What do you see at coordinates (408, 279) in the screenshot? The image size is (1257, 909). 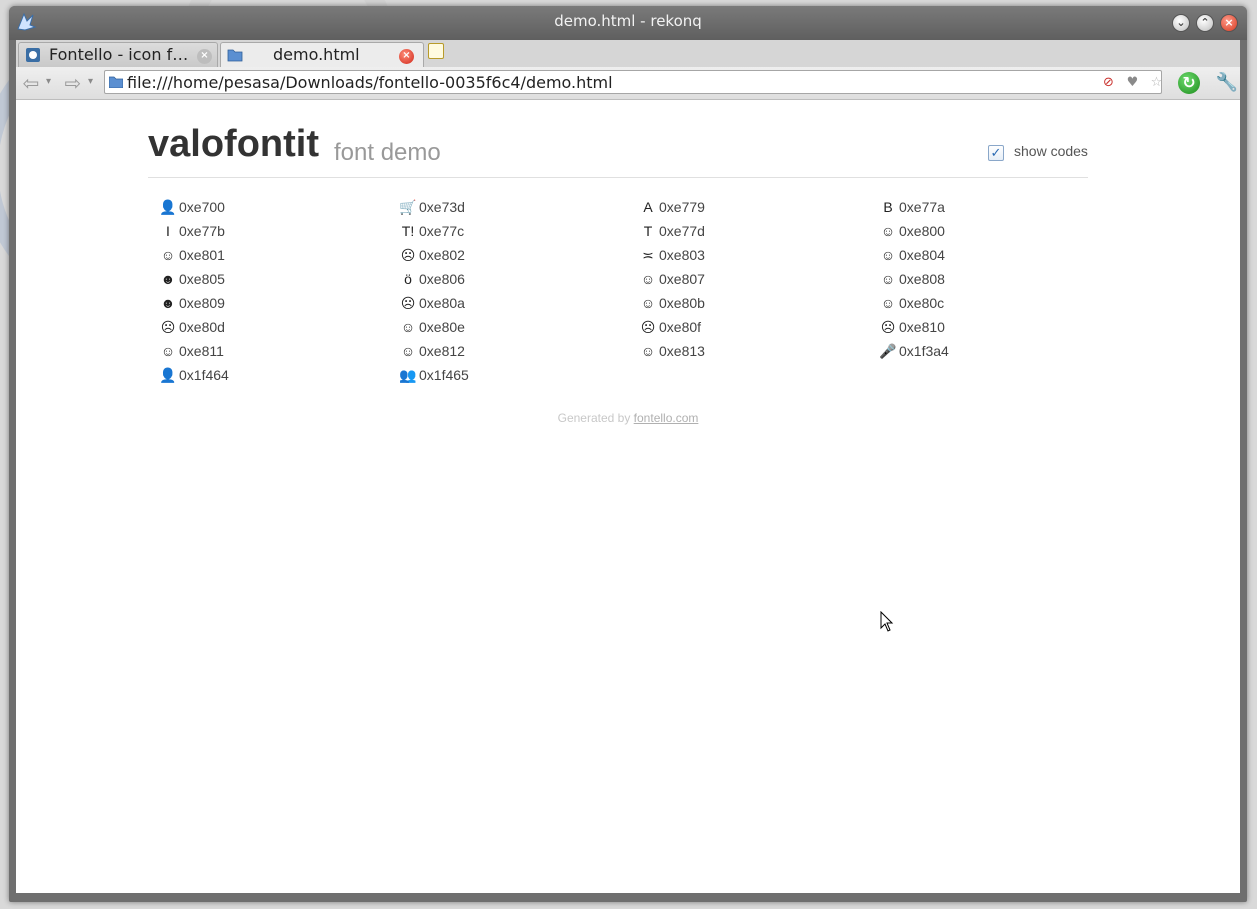 I see `emo-surprised-icon: ö` at bounding box center [408, 279].